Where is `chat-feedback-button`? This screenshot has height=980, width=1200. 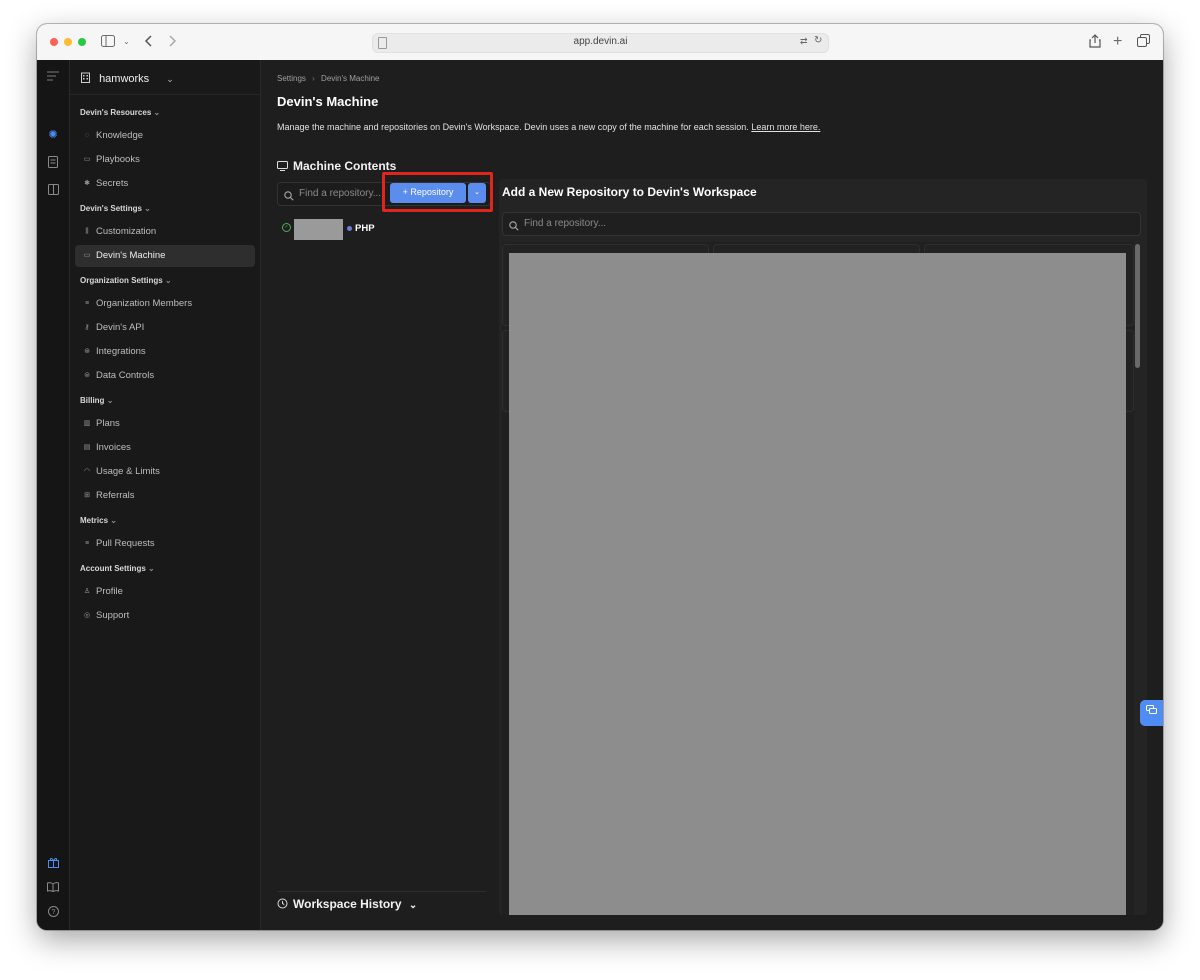
chat-feedback-button is located at coordinates (1151, 713).